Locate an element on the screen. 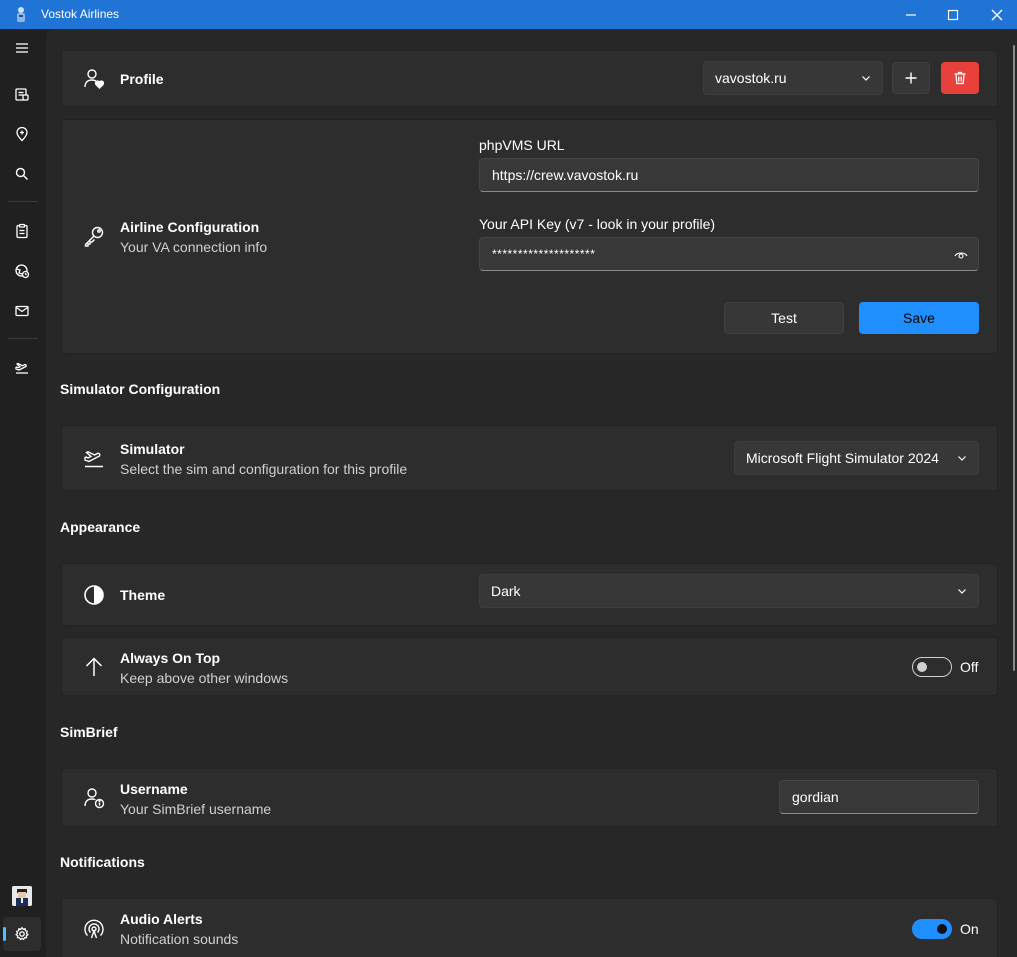 The height and width of the screenshot is (957, 1017). globe-clock-icon is located at coordinates (22, 271).